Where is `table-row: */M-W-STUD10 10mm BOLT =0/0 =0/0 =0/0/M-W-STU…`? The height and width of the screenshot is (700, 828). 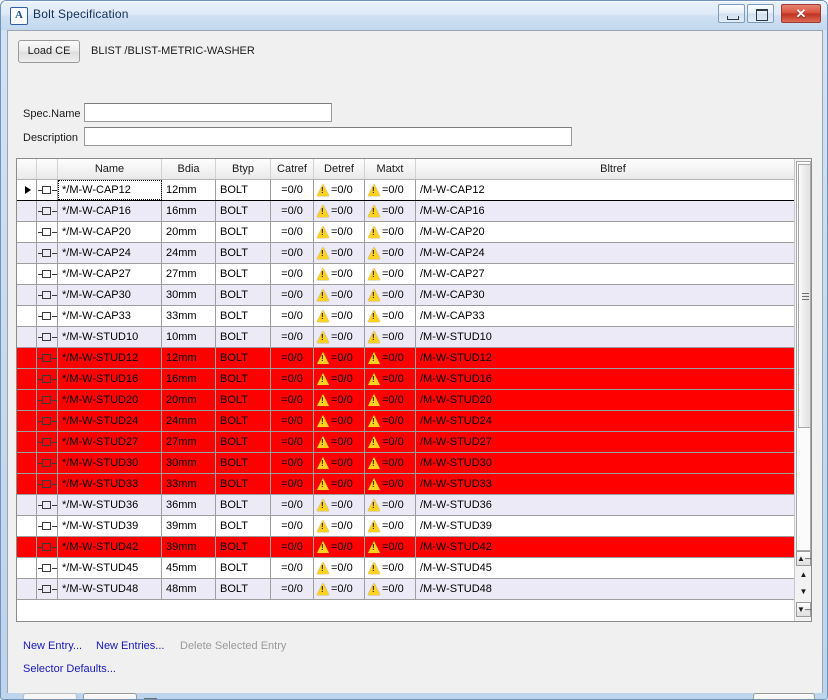 table-row: */M-W-STUD10 10mm BOLT =0/0 =0/0 =0/0/M-W-STU… is located at coordinates (414, 337).